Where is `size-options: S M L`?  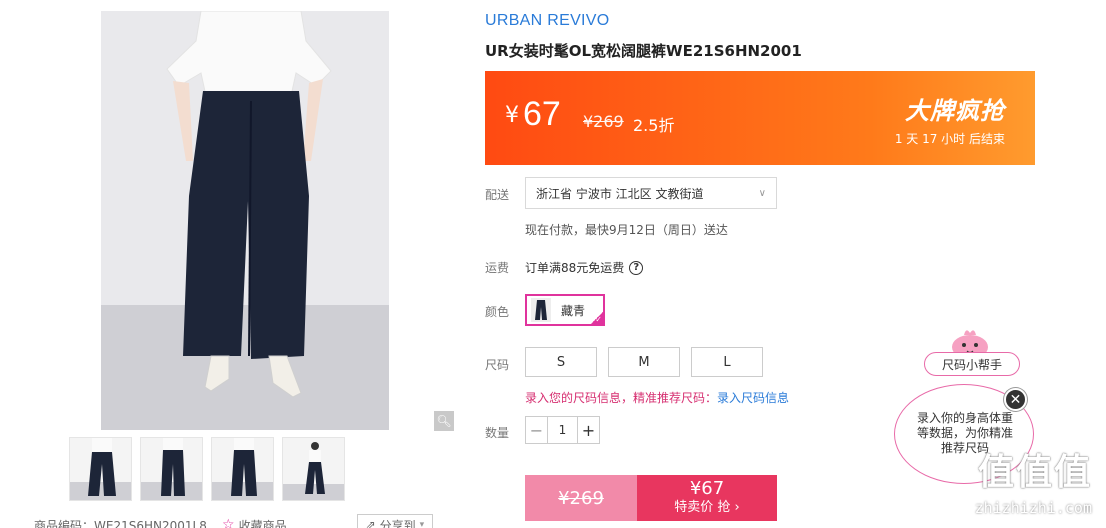
size-options: S M L is located at coordinates (644, 362).